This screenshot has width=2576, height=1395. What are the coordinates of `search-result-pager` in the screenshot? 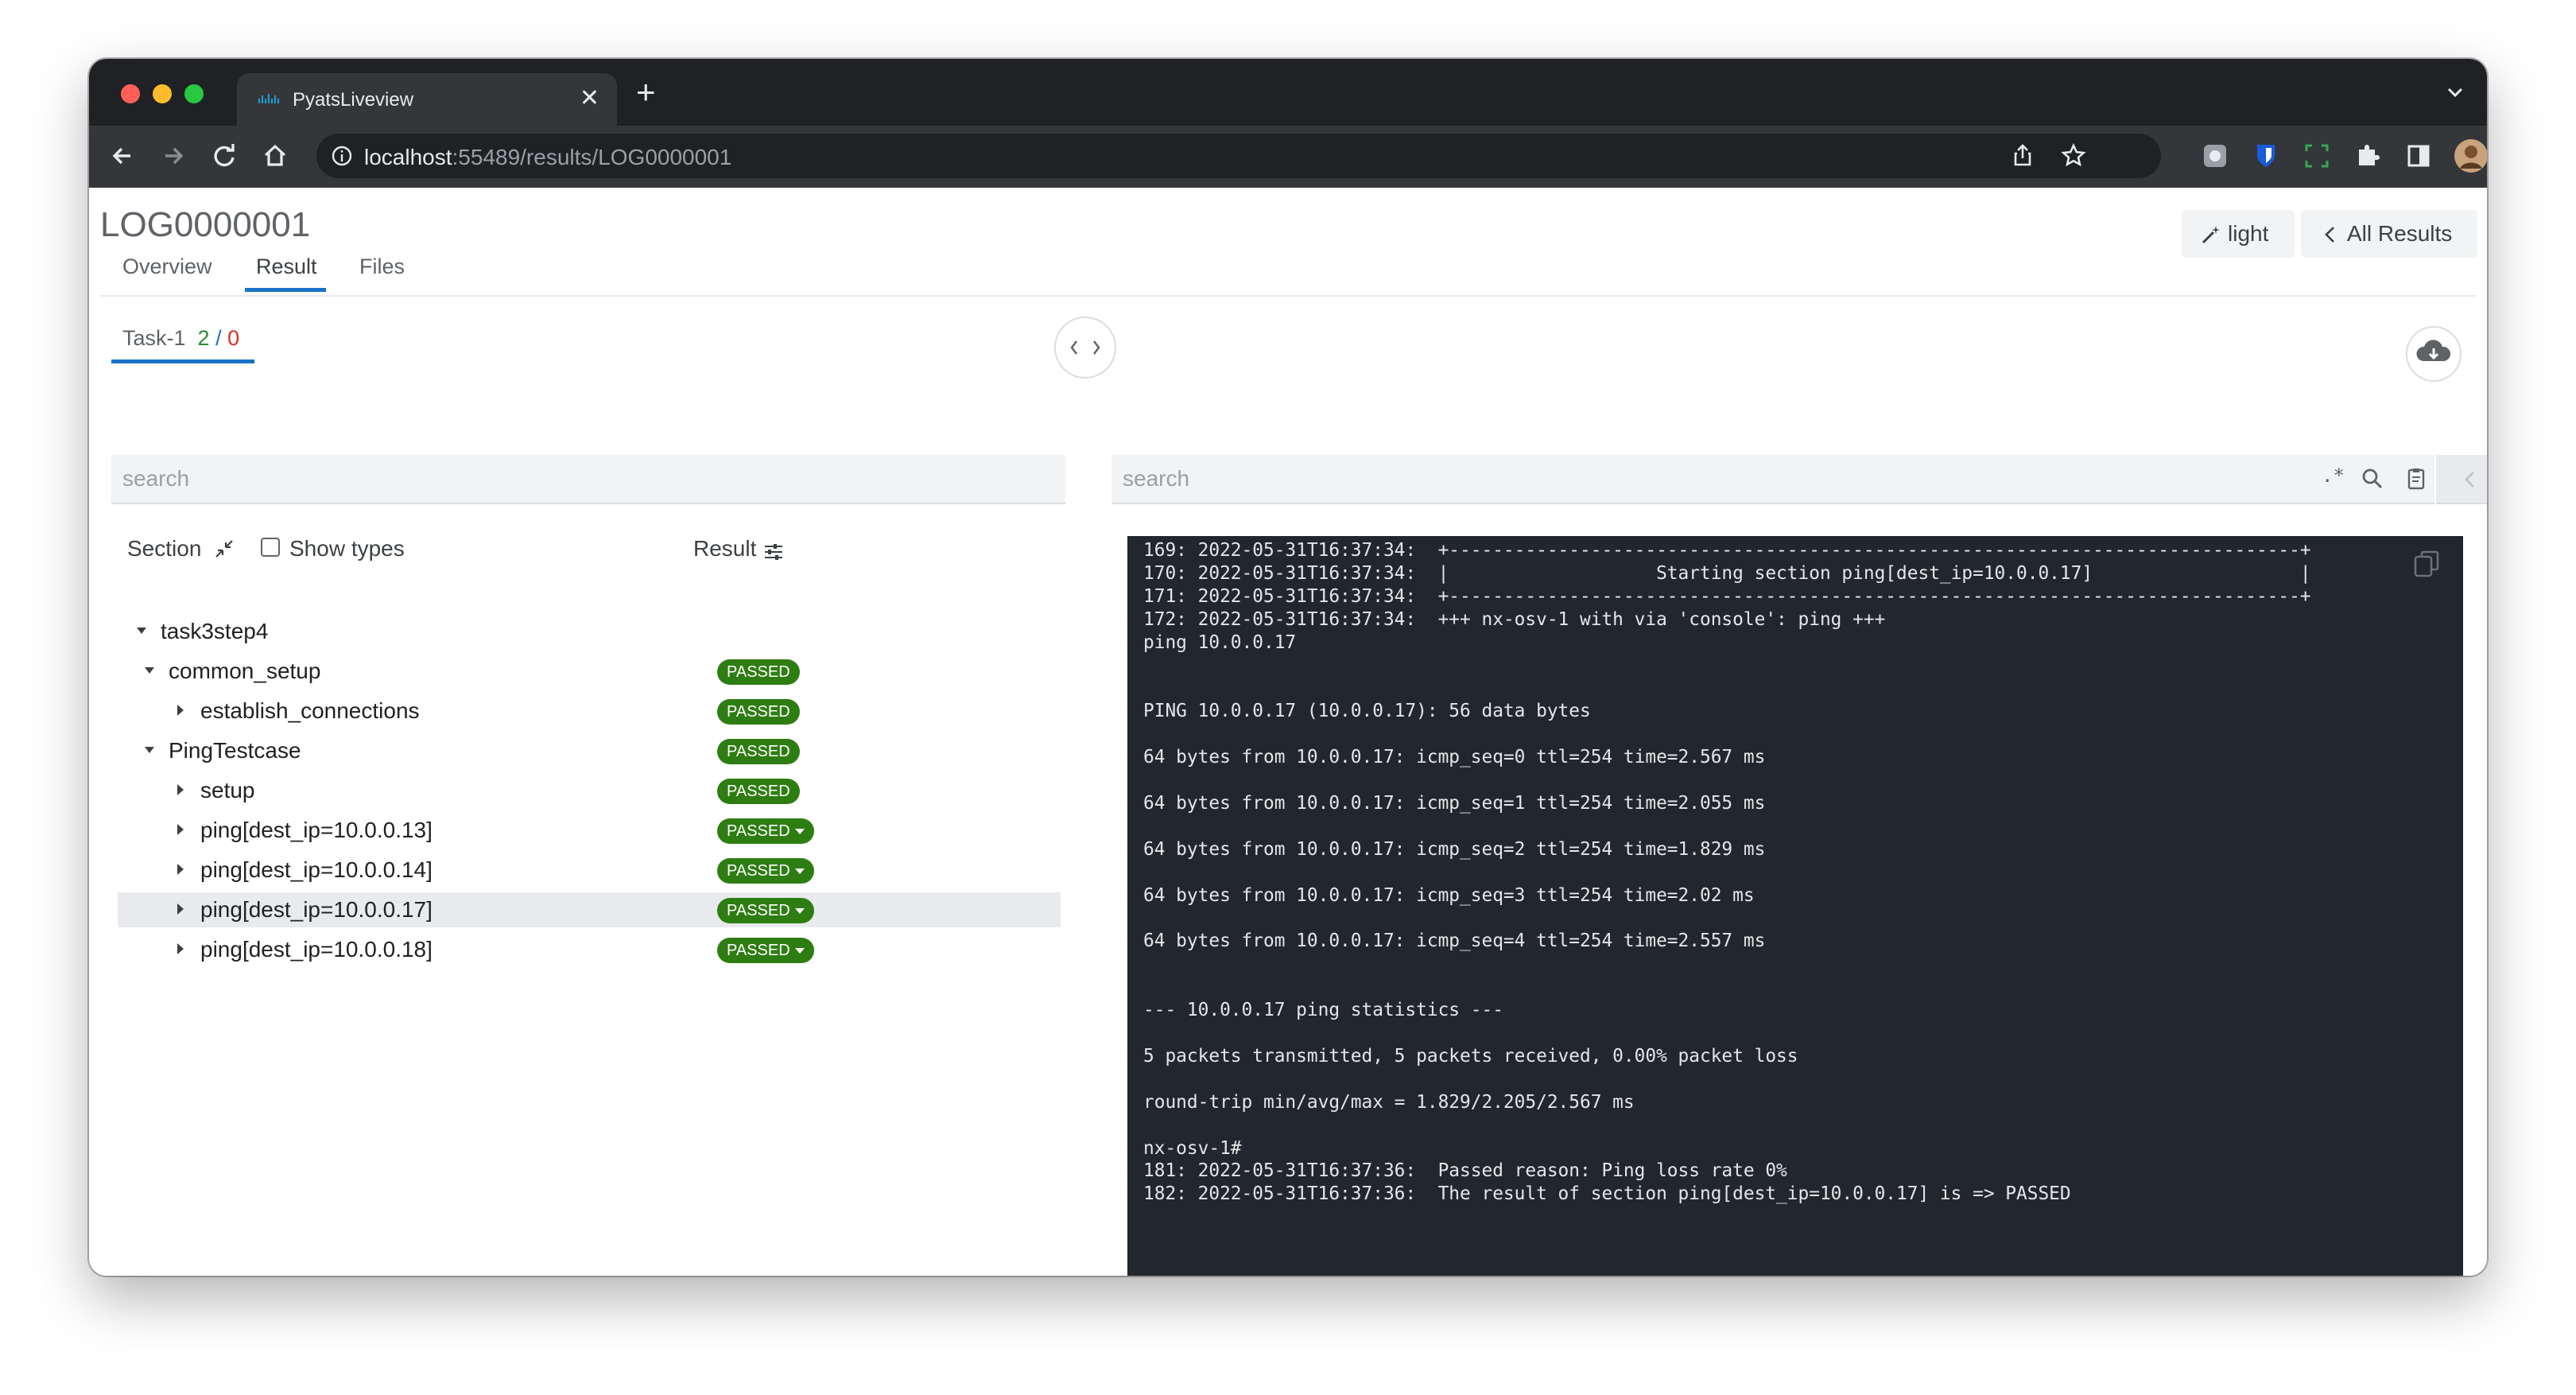 It's located at (2461, 480).